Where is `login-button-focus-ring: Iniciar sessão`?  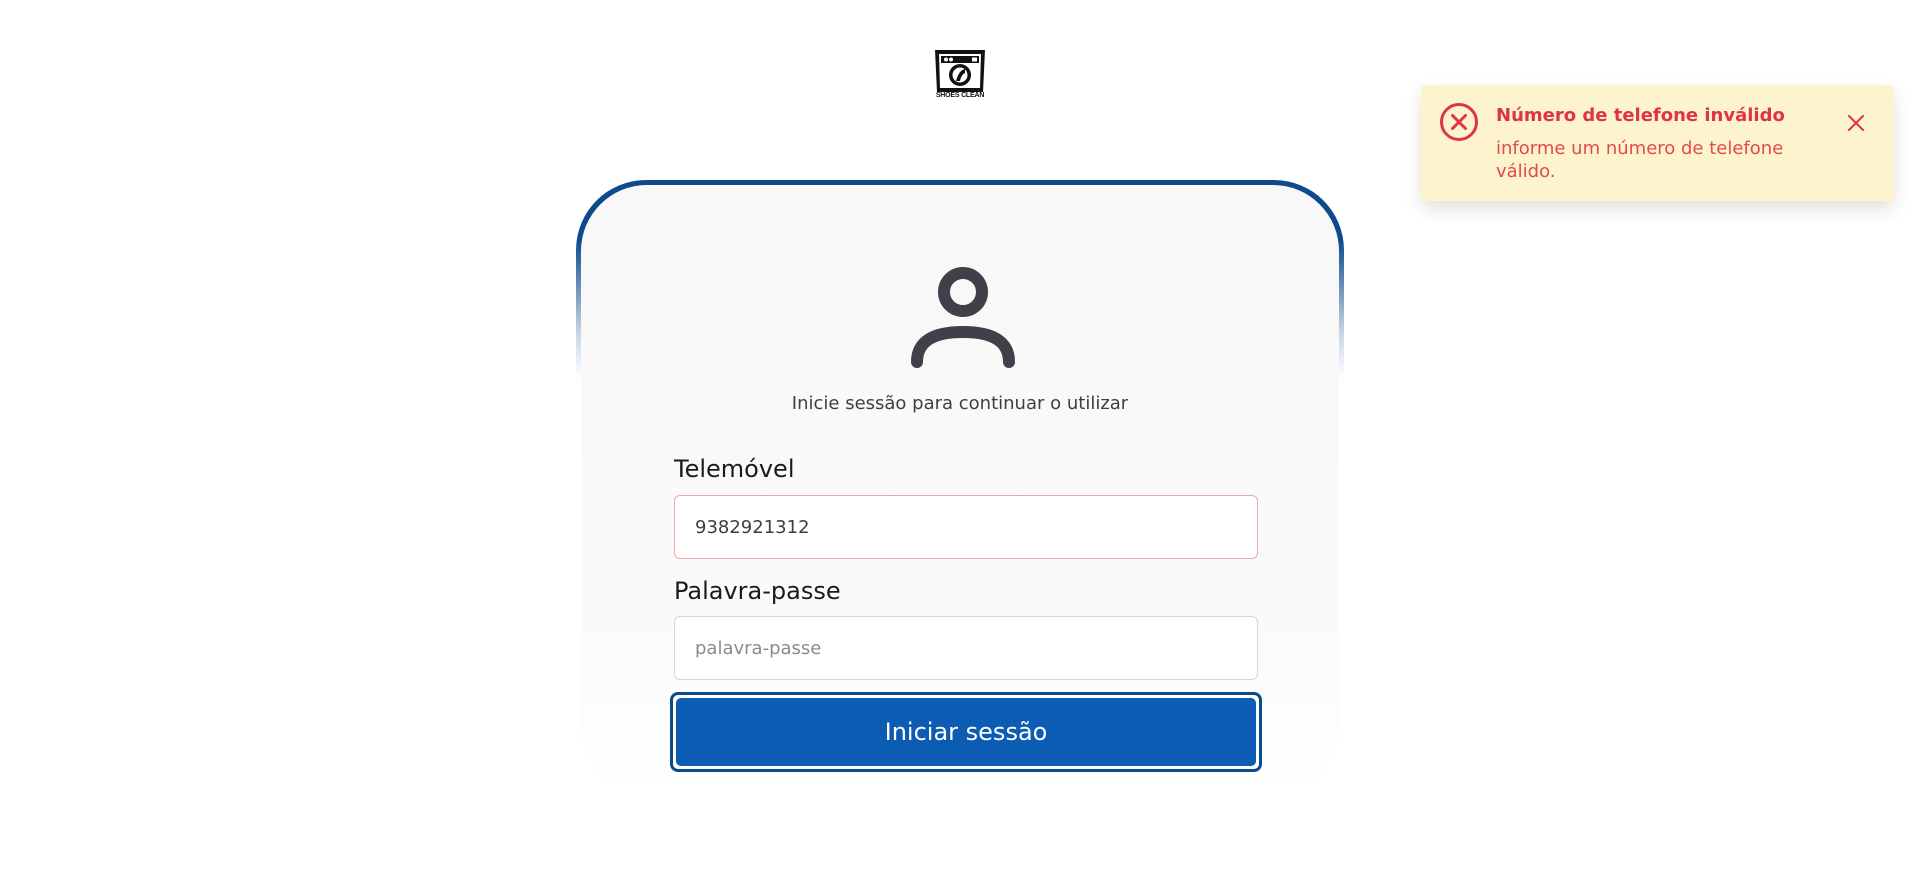
login-button-focus-ring: Iniciar sessão is located at coordinates (966, 732).